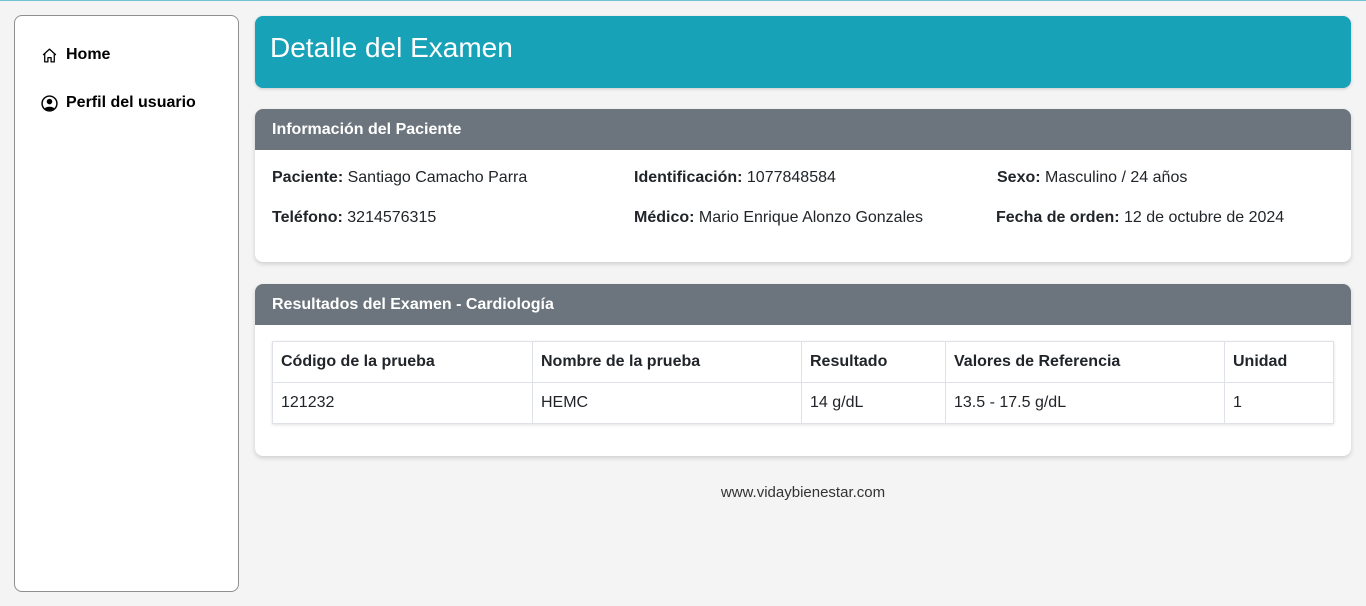  I want to click on table-cell: 14 g/dL, so click(873, 403).